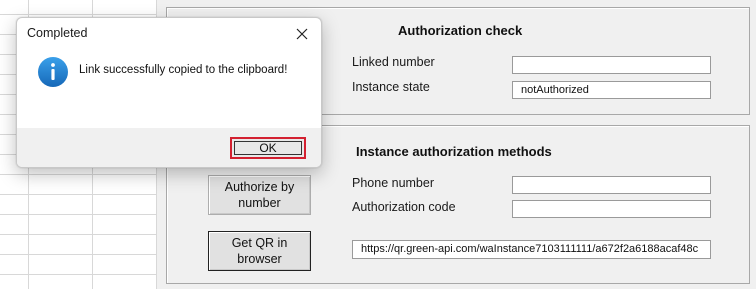  Describe the element at coordinates (391, 87) in the screenshot. I see `instance-state-label: Instance state` at that location.